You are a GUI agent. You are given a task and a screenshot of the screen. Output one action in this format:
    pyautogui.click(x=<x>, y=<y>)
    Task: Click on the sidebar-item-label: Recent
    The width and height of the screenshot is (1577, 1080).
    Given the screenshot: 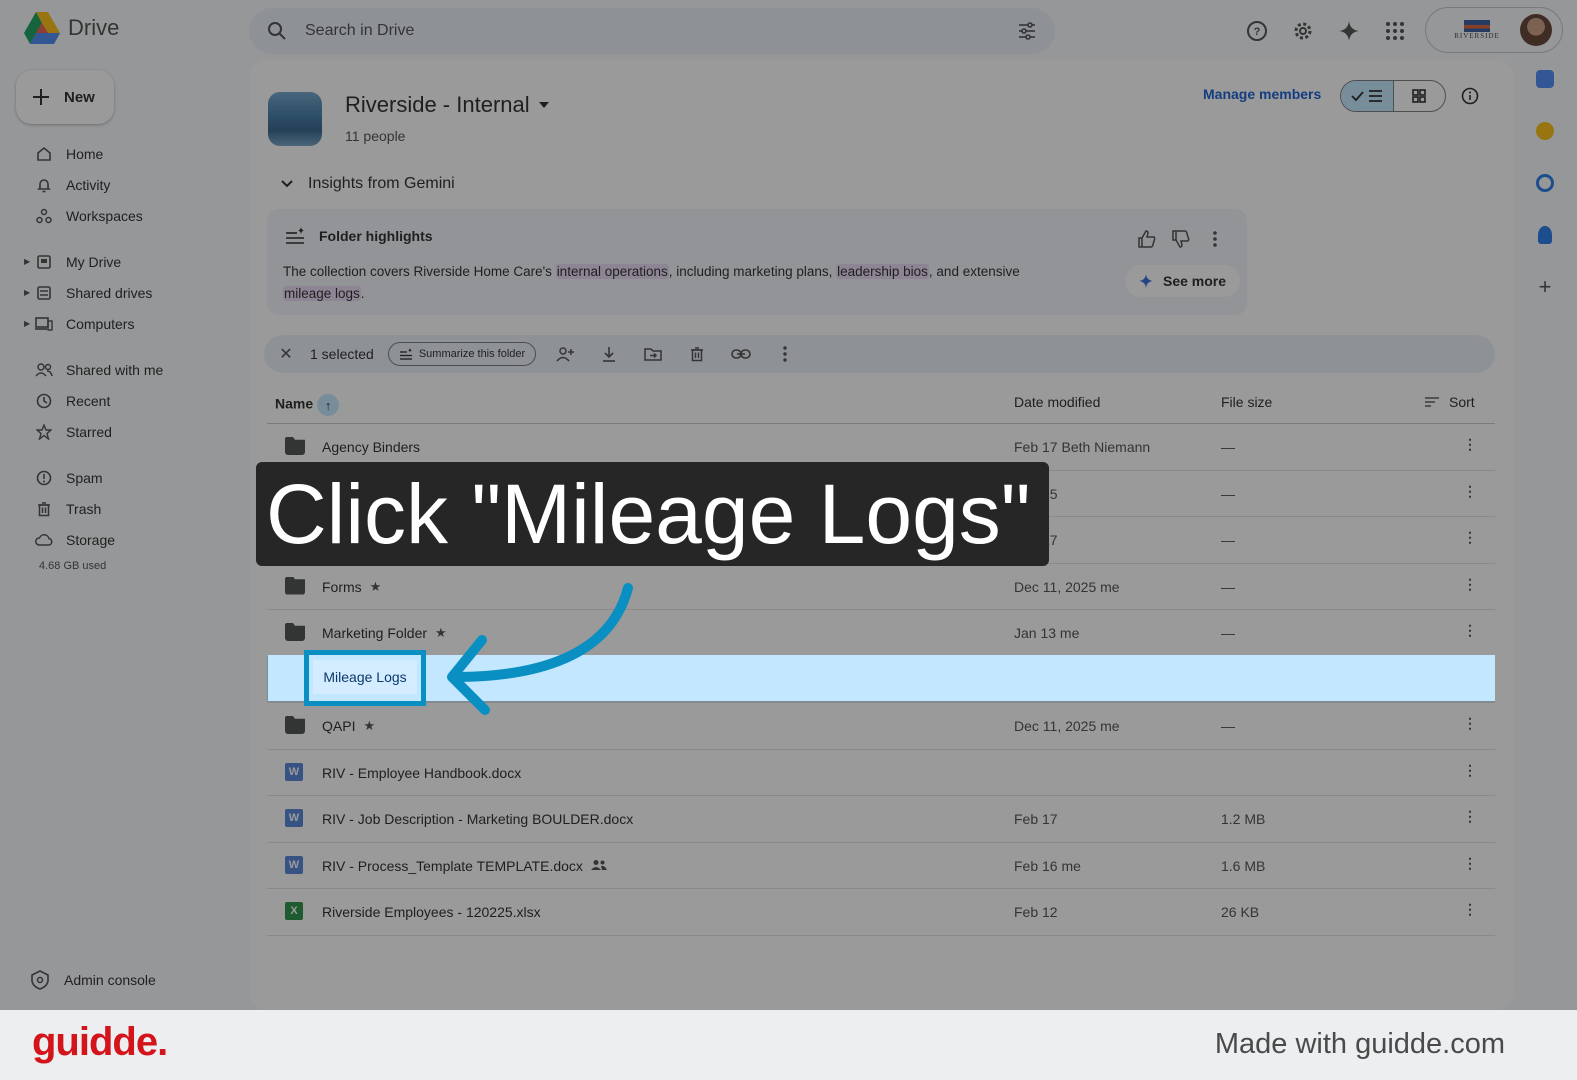 What is the action you would take?
    pyautogui.click(x=88, y=400)
    